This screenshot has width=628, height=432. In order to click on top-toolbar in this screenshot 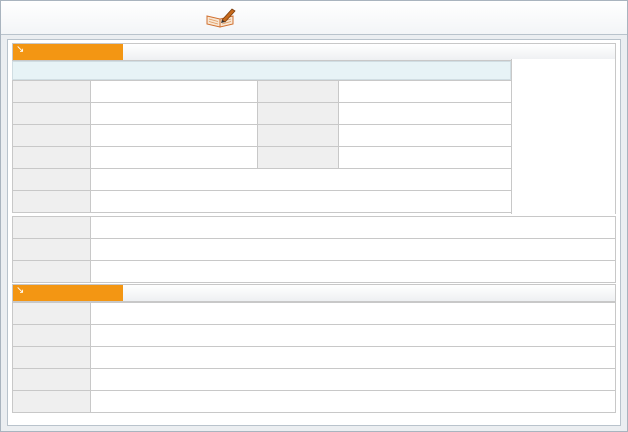, I will do `click(314, 18)`.